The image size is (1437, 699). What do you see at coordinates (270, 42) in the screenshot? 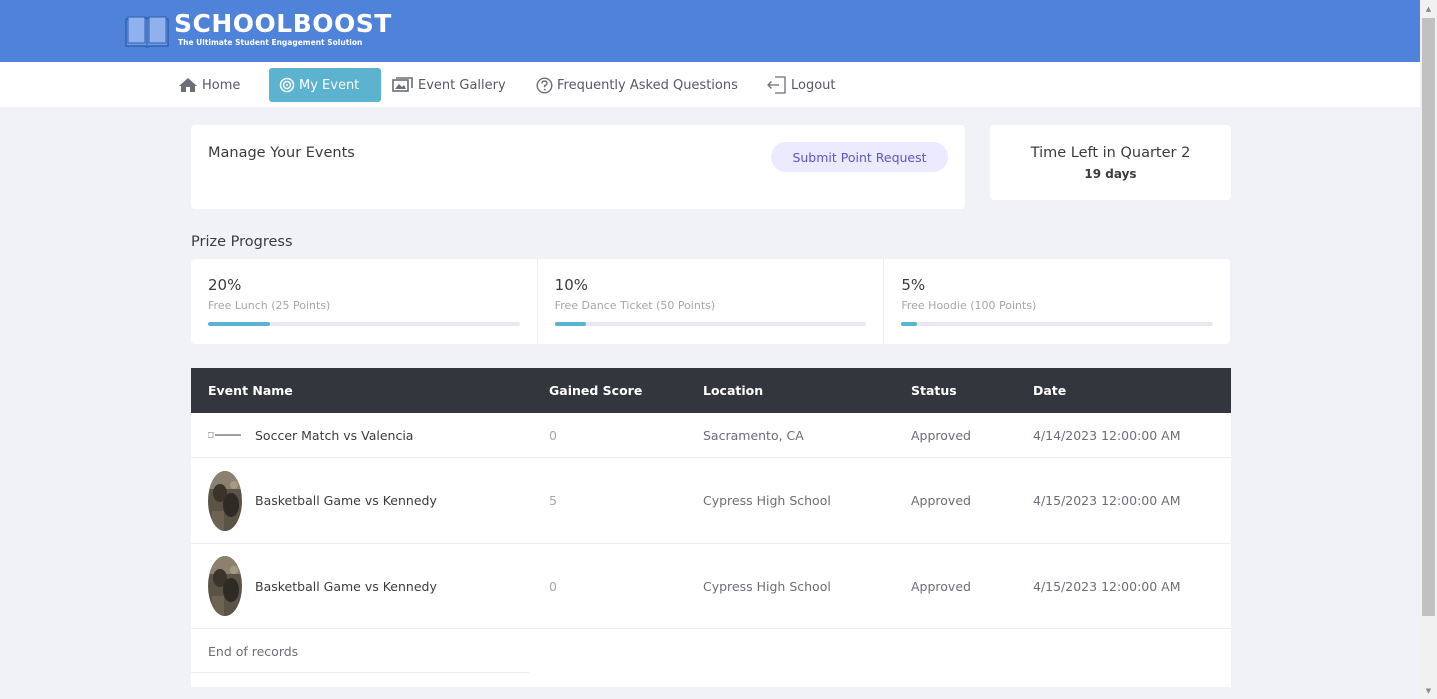
I see `brand-tagline: The Ultimate Student Engagement Solution` at bounding box center [270, 42].